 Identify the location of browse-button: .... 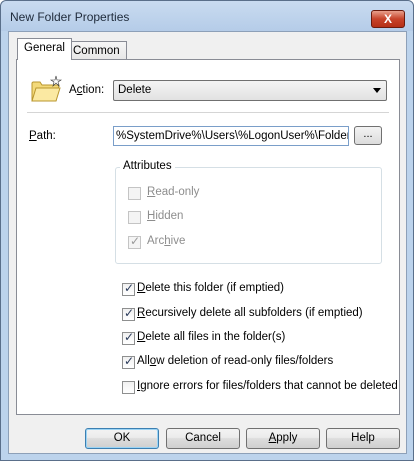
(368, 135).